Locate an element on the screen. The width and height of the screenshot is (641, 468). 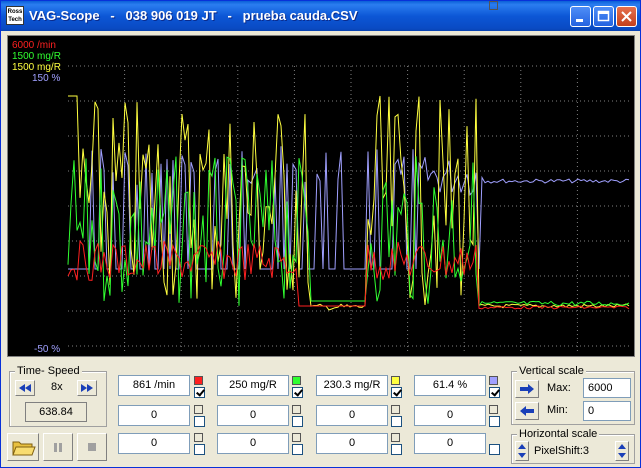
trace-rpm is located at coordinates (348, 274).